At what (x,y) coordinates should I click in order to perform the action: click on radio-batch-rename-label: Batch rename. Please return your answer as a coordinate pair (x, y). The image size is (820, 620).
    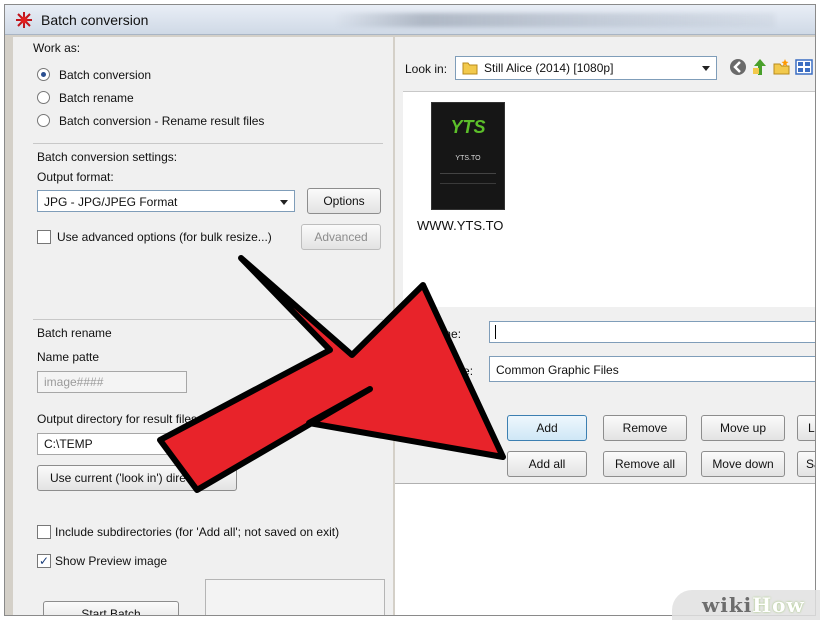
    Looking at the image, I should click on (96, 98).